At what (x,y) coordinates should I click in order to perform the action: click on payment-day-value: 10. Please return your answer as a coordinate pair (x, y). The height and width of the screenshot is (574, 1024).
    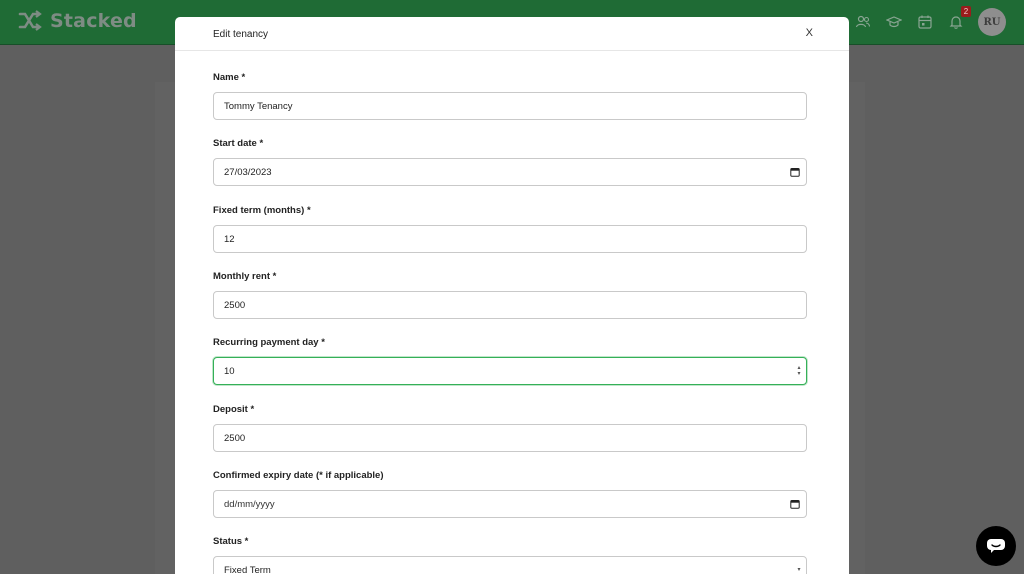
    Looking at the image, I should click on (229, 371).